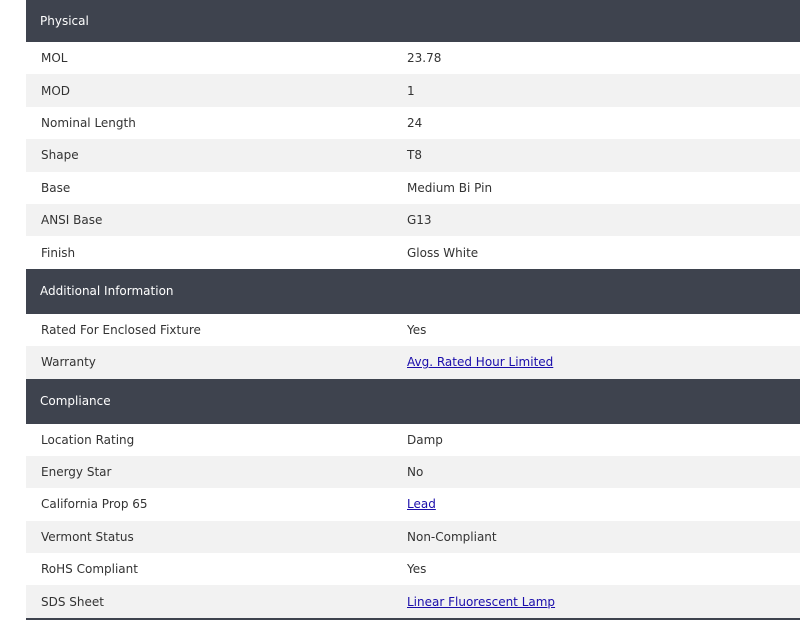 Image resolution: width=800 pixels, height=621 pixels. I want to click on section-title-additional-information: Additional Information, so click(107, 291).